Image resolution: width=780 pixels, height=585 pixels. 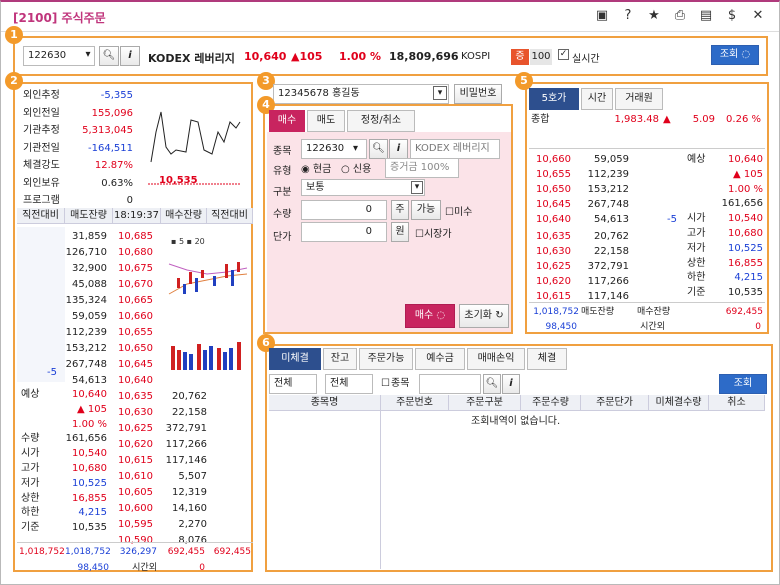 I want to click on sell-qty: 31,859, so click(x=89, y=236).